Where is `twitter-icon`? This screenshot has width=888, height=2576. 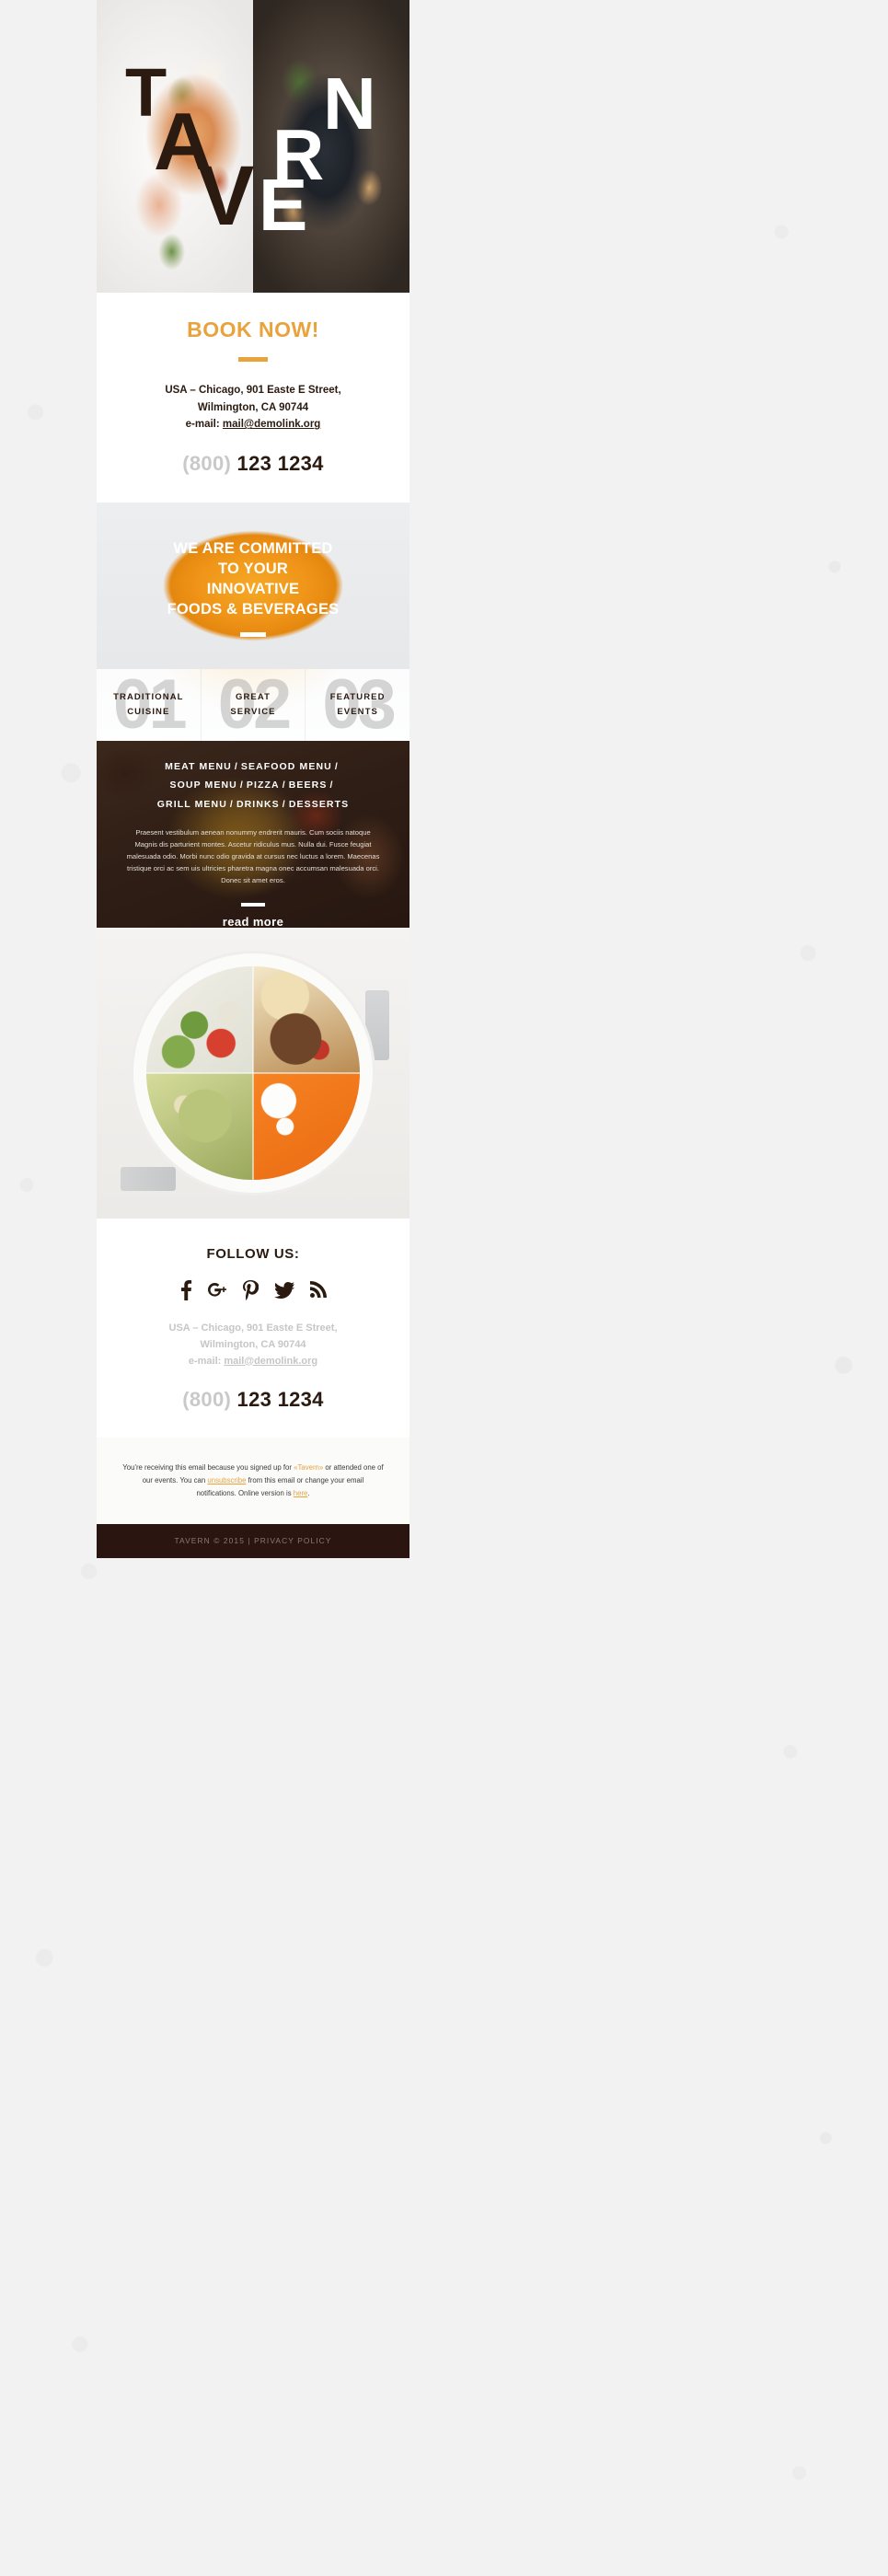
twitter-icon is located at coordinates (284, 1290).